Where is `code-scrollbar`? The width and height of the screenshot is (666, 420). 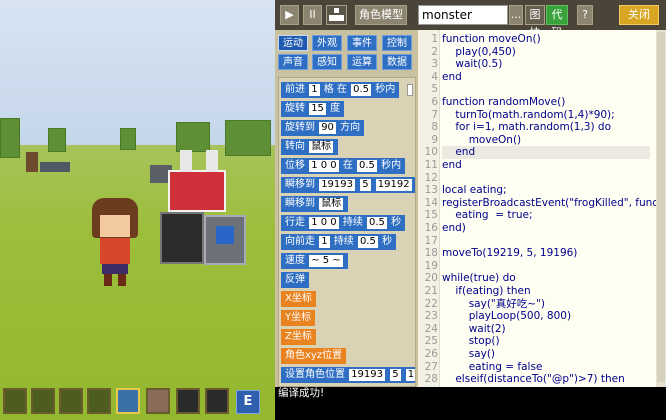
code-scrollbar is located at coordinates (661, 208).